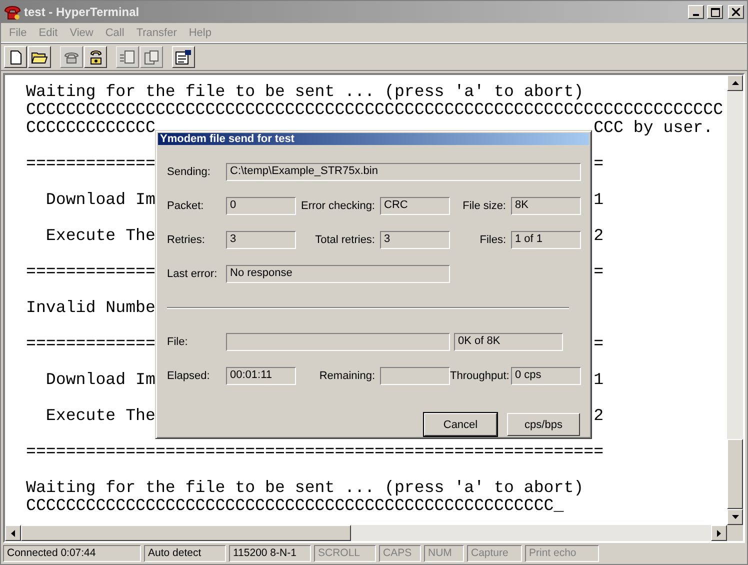 This screenshot has height=565, width=748. I want to click on menu-item: Transfer, so click(156, 32).